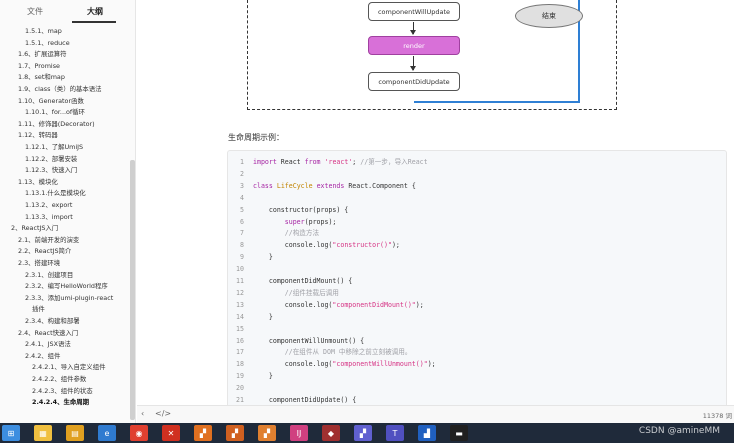 The width and height of the screenshot is (734, 443). I want to click on outline-item: 2.3.3、添加umi-plugin-react, so click(69, 298).